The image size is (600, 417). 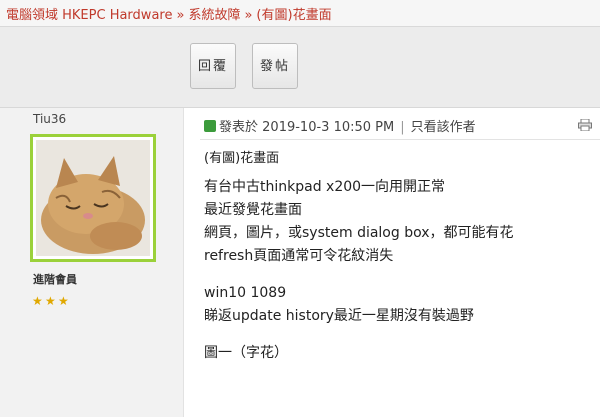 I want to click on post-divider, so click(x=400, y=139).